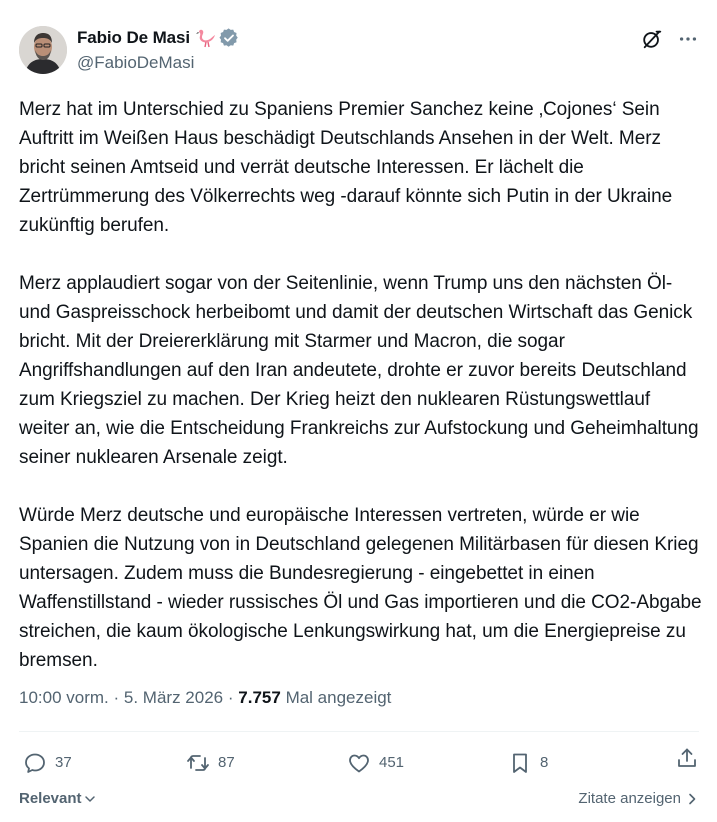 This screenshot has width=717, height=822. Describe the element at coordinates (173, 697) in the screenshot. I see `tweet-date: 5. März 2026` at that location.